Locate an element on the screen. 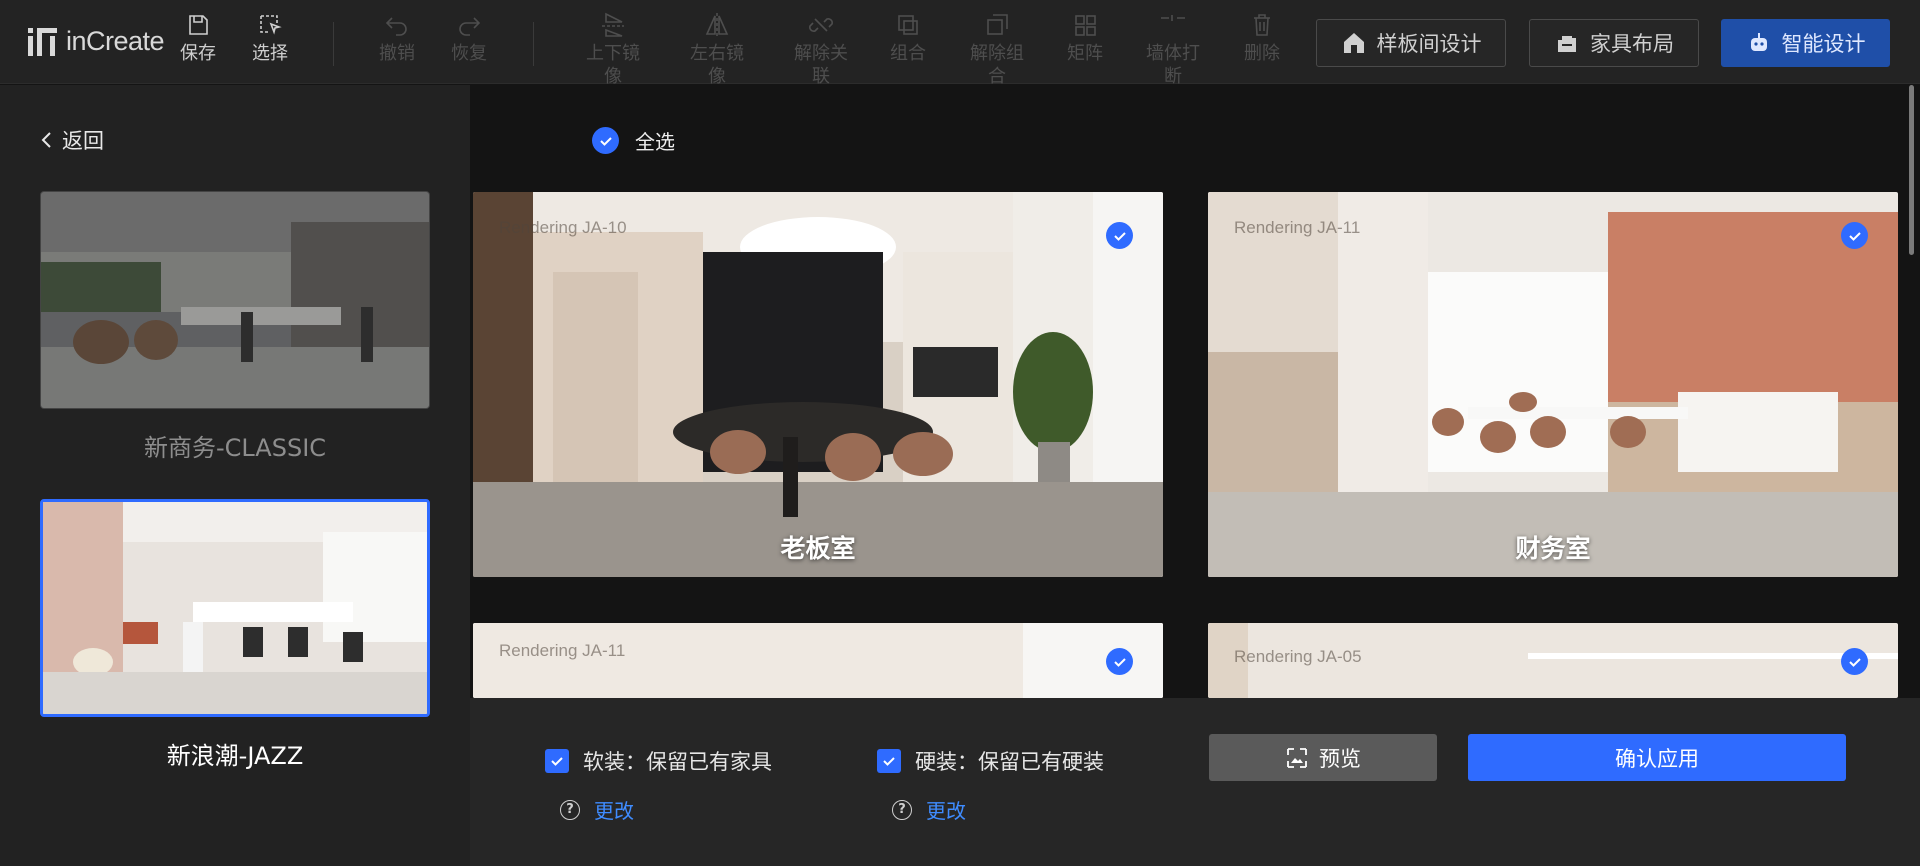 The height and width of the screenshot is (866, 1920). scrollbar-thumb is located at coordinates (1911, 170).